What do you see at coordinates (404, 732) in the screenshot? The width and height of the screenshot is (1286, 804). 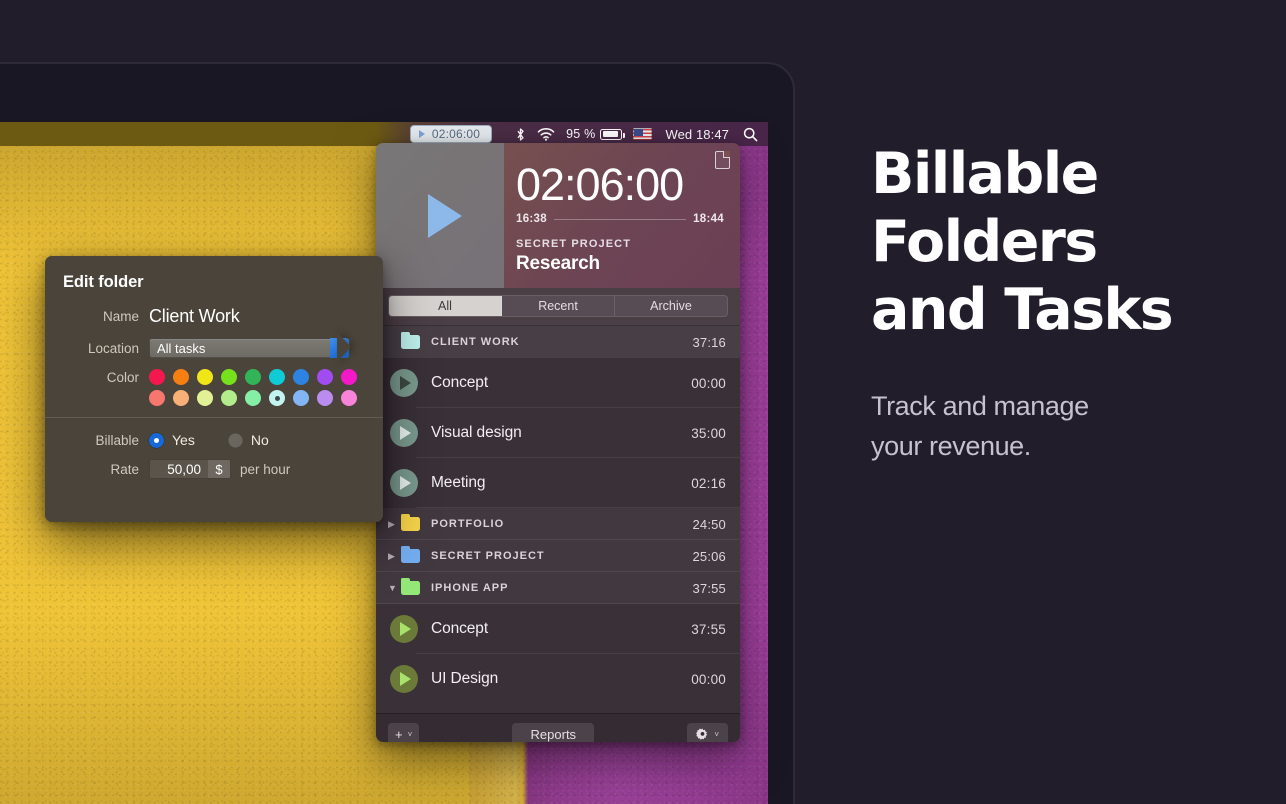 I see `add-button: + ˅` at bounding box center [404, 732].